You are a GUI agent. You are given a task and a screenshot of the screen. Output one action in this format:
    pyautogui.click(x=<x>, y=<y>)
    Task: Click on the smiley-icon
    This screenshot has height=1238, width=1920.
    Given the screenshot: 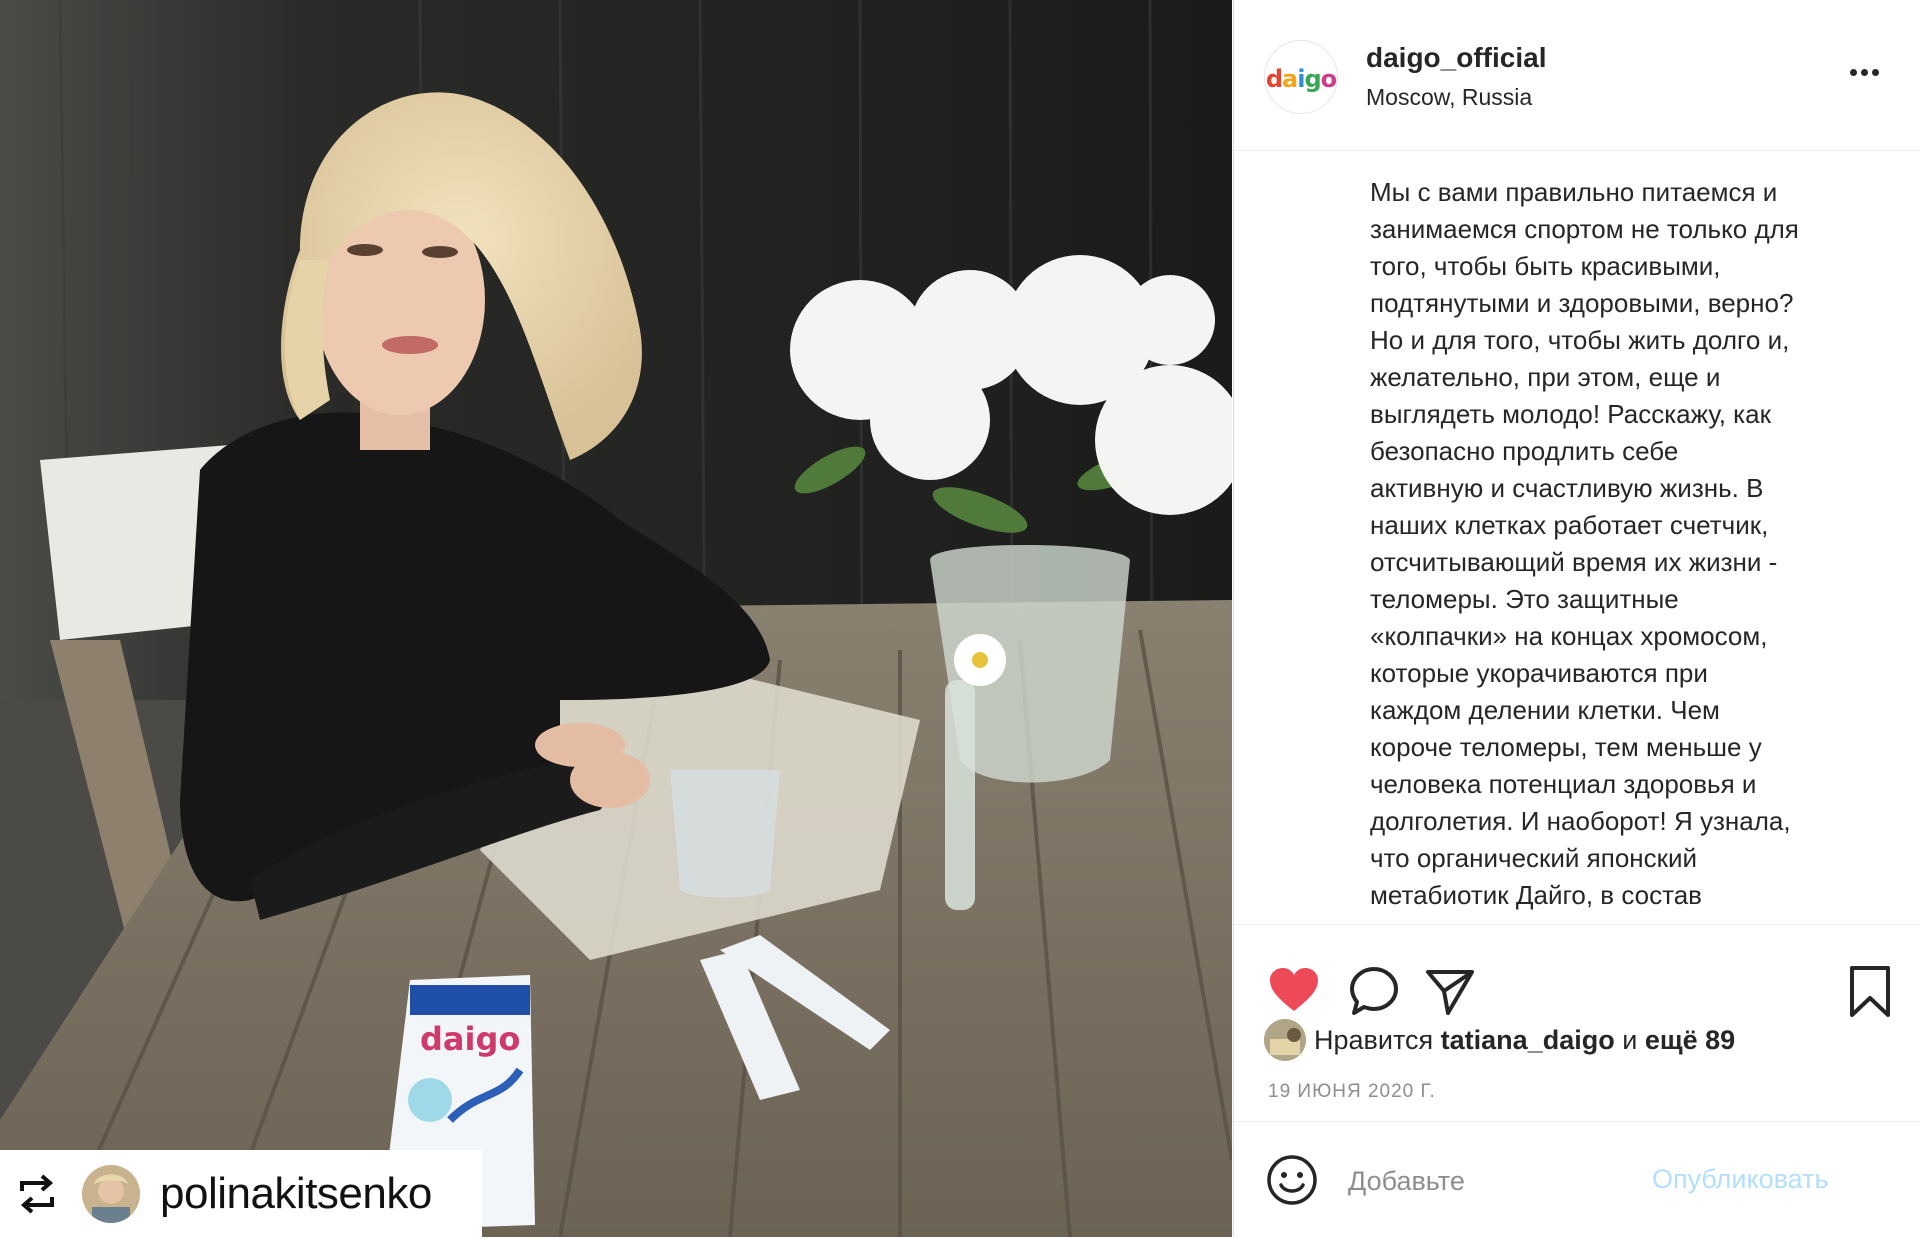 What is the action you would take?
    pyautogui.click(x=1292, y=1180)
    